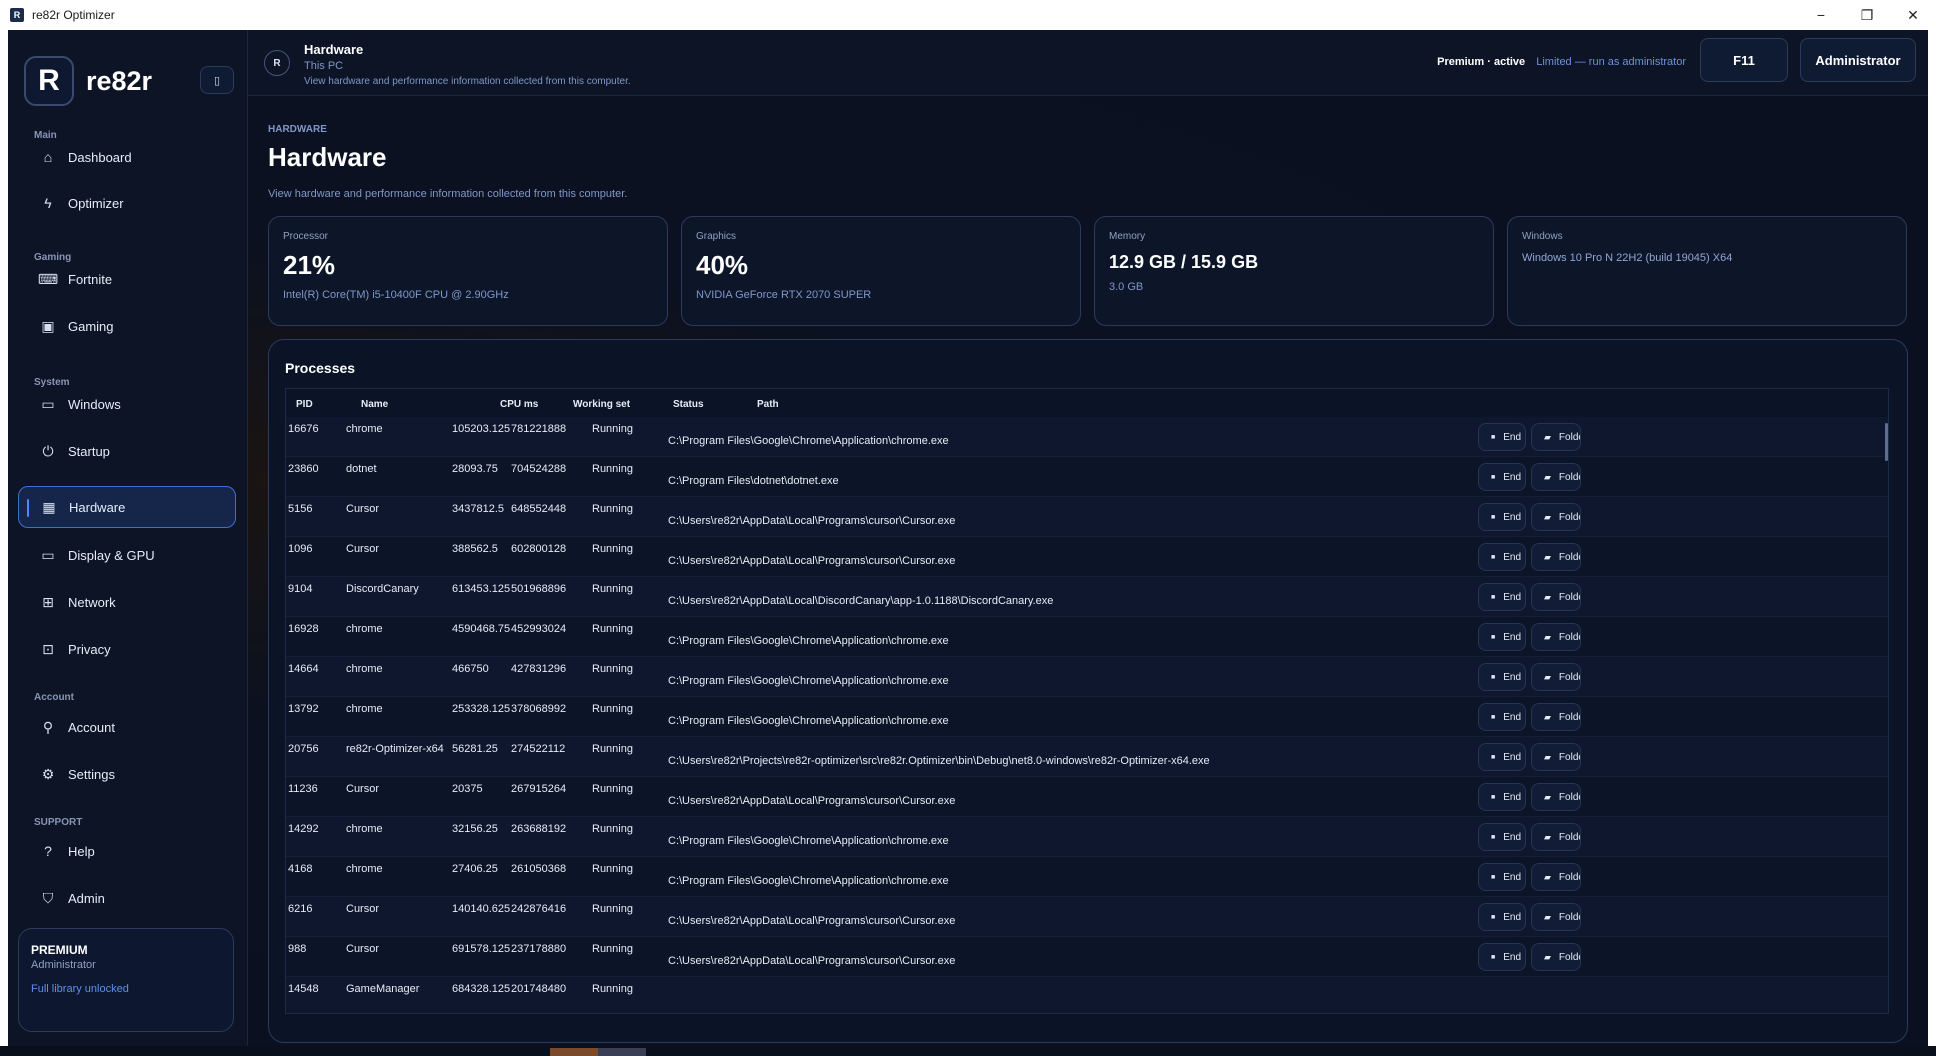 Image resolution: width=1936 pixels, height=1056 pixels. What do you see at coordinates (63, 965) in the screenshot?
I see `premium-role: Administrator` at bounding box center [63, 965].